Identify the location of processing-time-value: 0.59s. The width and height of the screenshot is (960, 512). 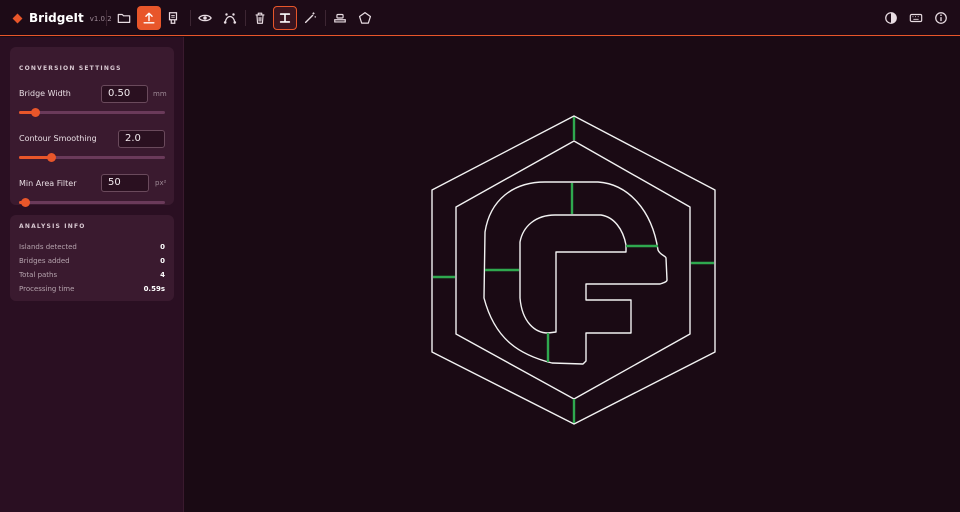
(154, 289).